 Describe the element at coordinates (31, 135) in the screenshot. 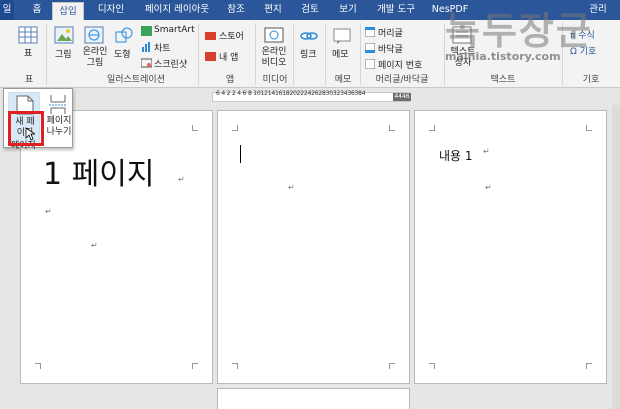

I see `mouse-cursor-icon` at that location.